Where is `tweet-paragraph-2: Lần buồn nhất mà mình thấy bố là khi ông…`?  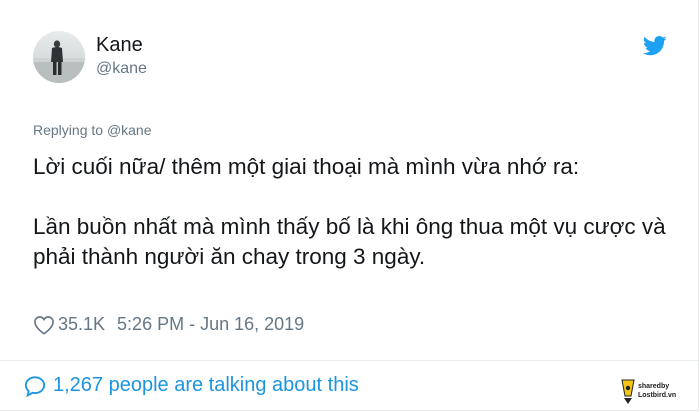 tweet-paragraph-2: Lần buồn nhất mà mình thấy bố là khi ông… is located at coordinates (349, 241).